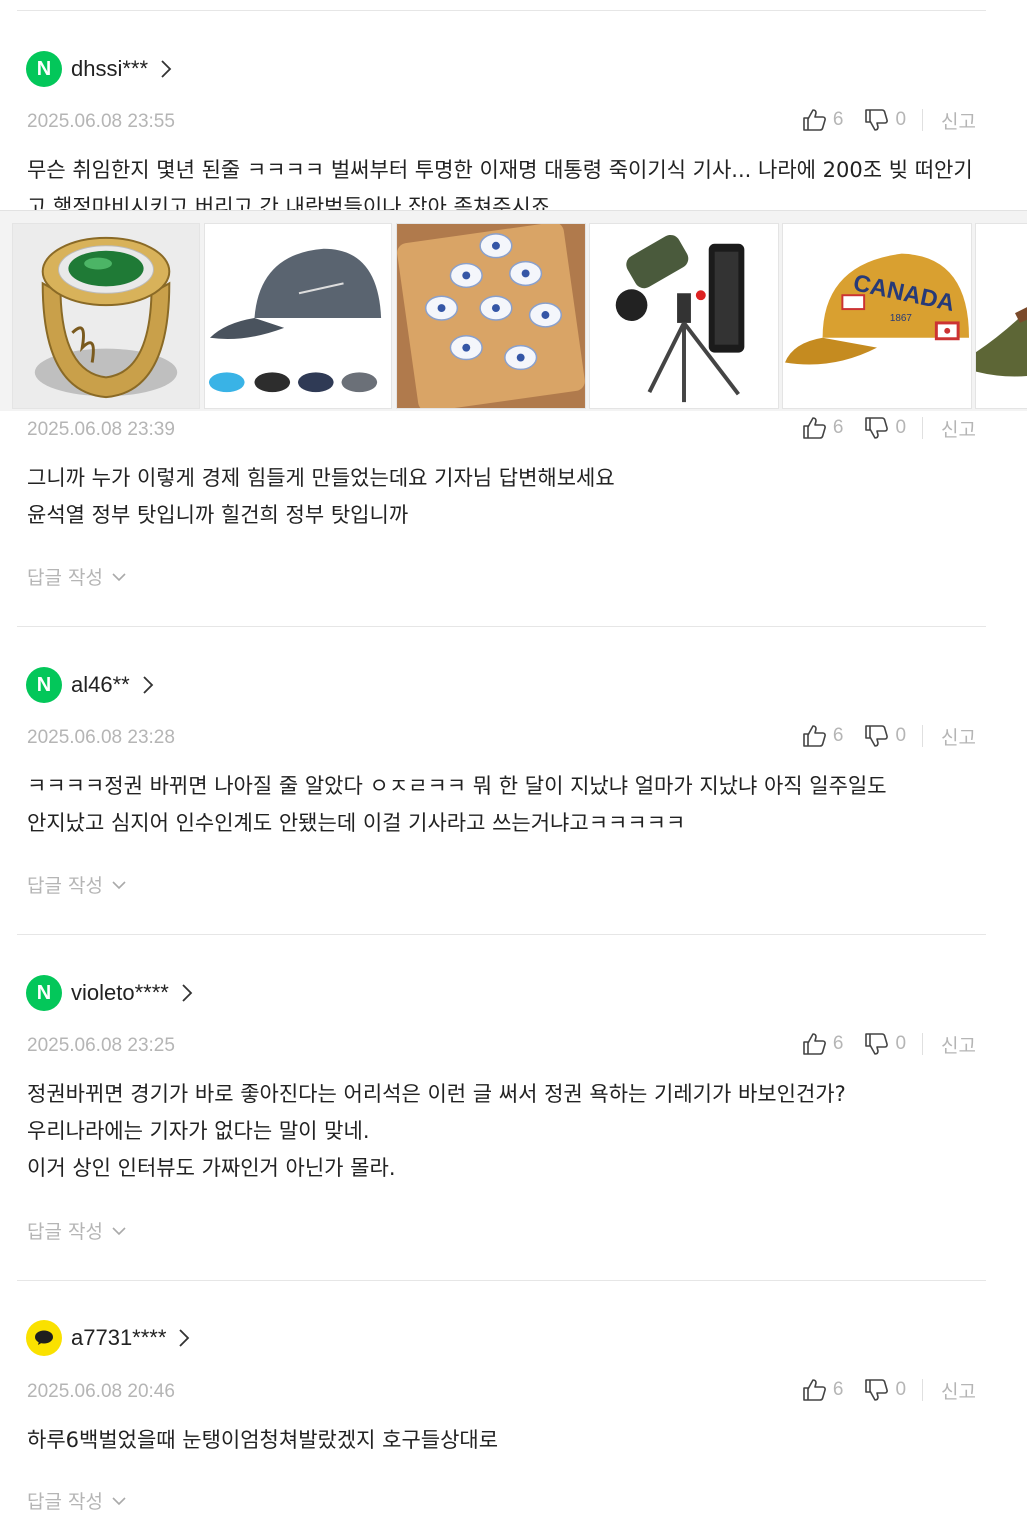 Image resolution: width=1027 pixels, height=1531 pixels. Describe the element at coordinates (120, 993) in the screenshot. I see `author-name: violeto****` at that location.